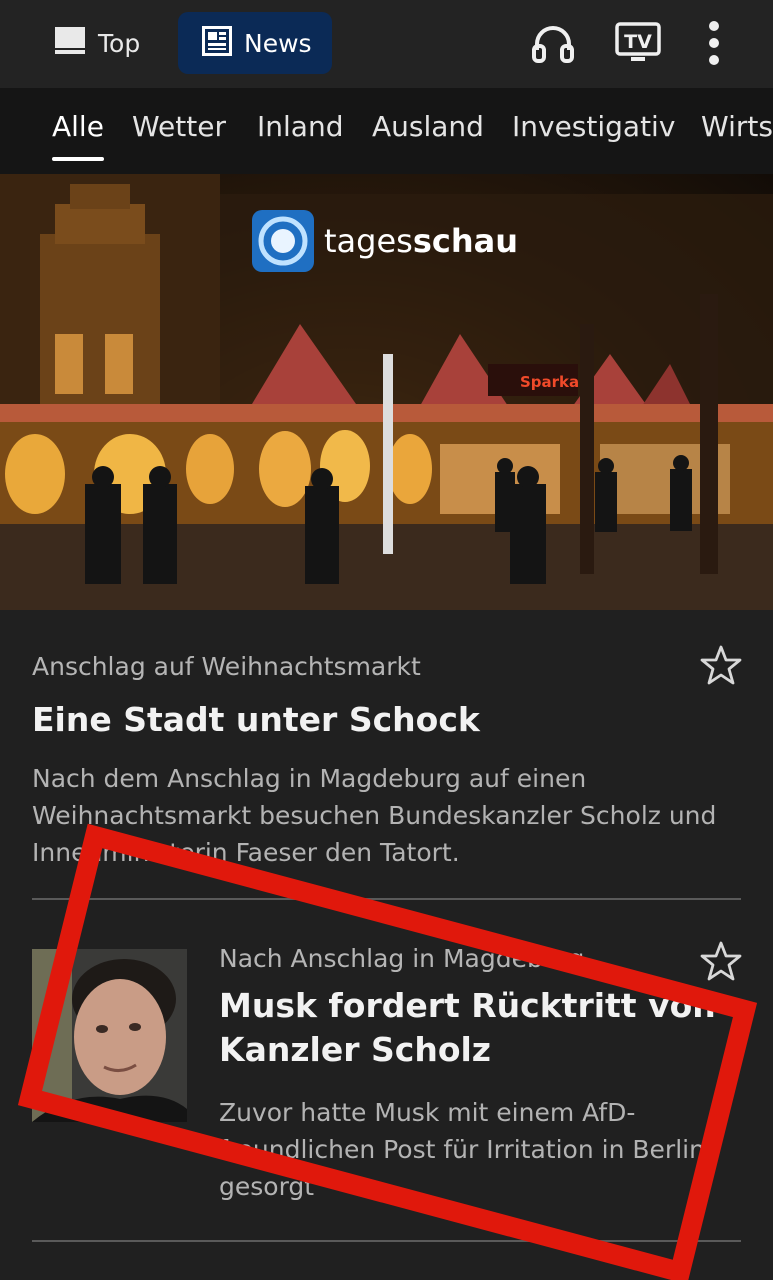 Image resolution: width=773 pixels, height=1280 pixels. Describe the element at coordinates (78, 126) in the screenshot. I see `category-alle: Alle` at that location.